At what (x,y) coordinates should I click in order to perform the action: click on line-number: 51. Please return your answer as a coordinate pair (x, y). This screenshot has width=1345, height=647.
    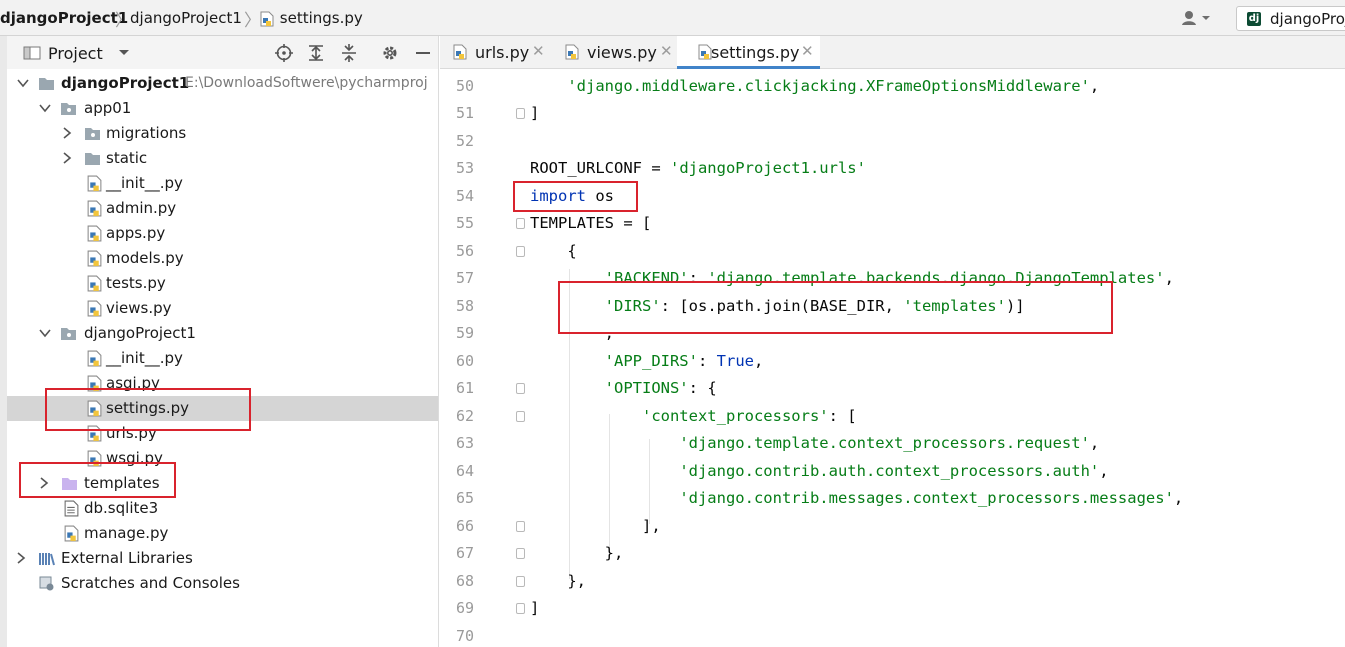
    Looking at the image, I should click on (464, 113).